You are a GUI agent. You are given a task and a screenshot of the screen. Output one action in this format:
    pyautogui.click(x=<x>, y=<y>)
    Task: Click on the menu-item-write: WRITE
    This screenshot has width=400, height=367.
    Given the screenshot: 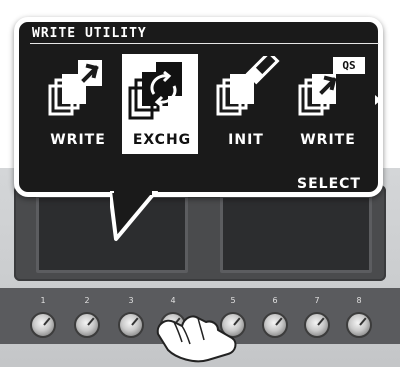 What is the action you would take?
    pyautogui.click(x=78, y=106)
    